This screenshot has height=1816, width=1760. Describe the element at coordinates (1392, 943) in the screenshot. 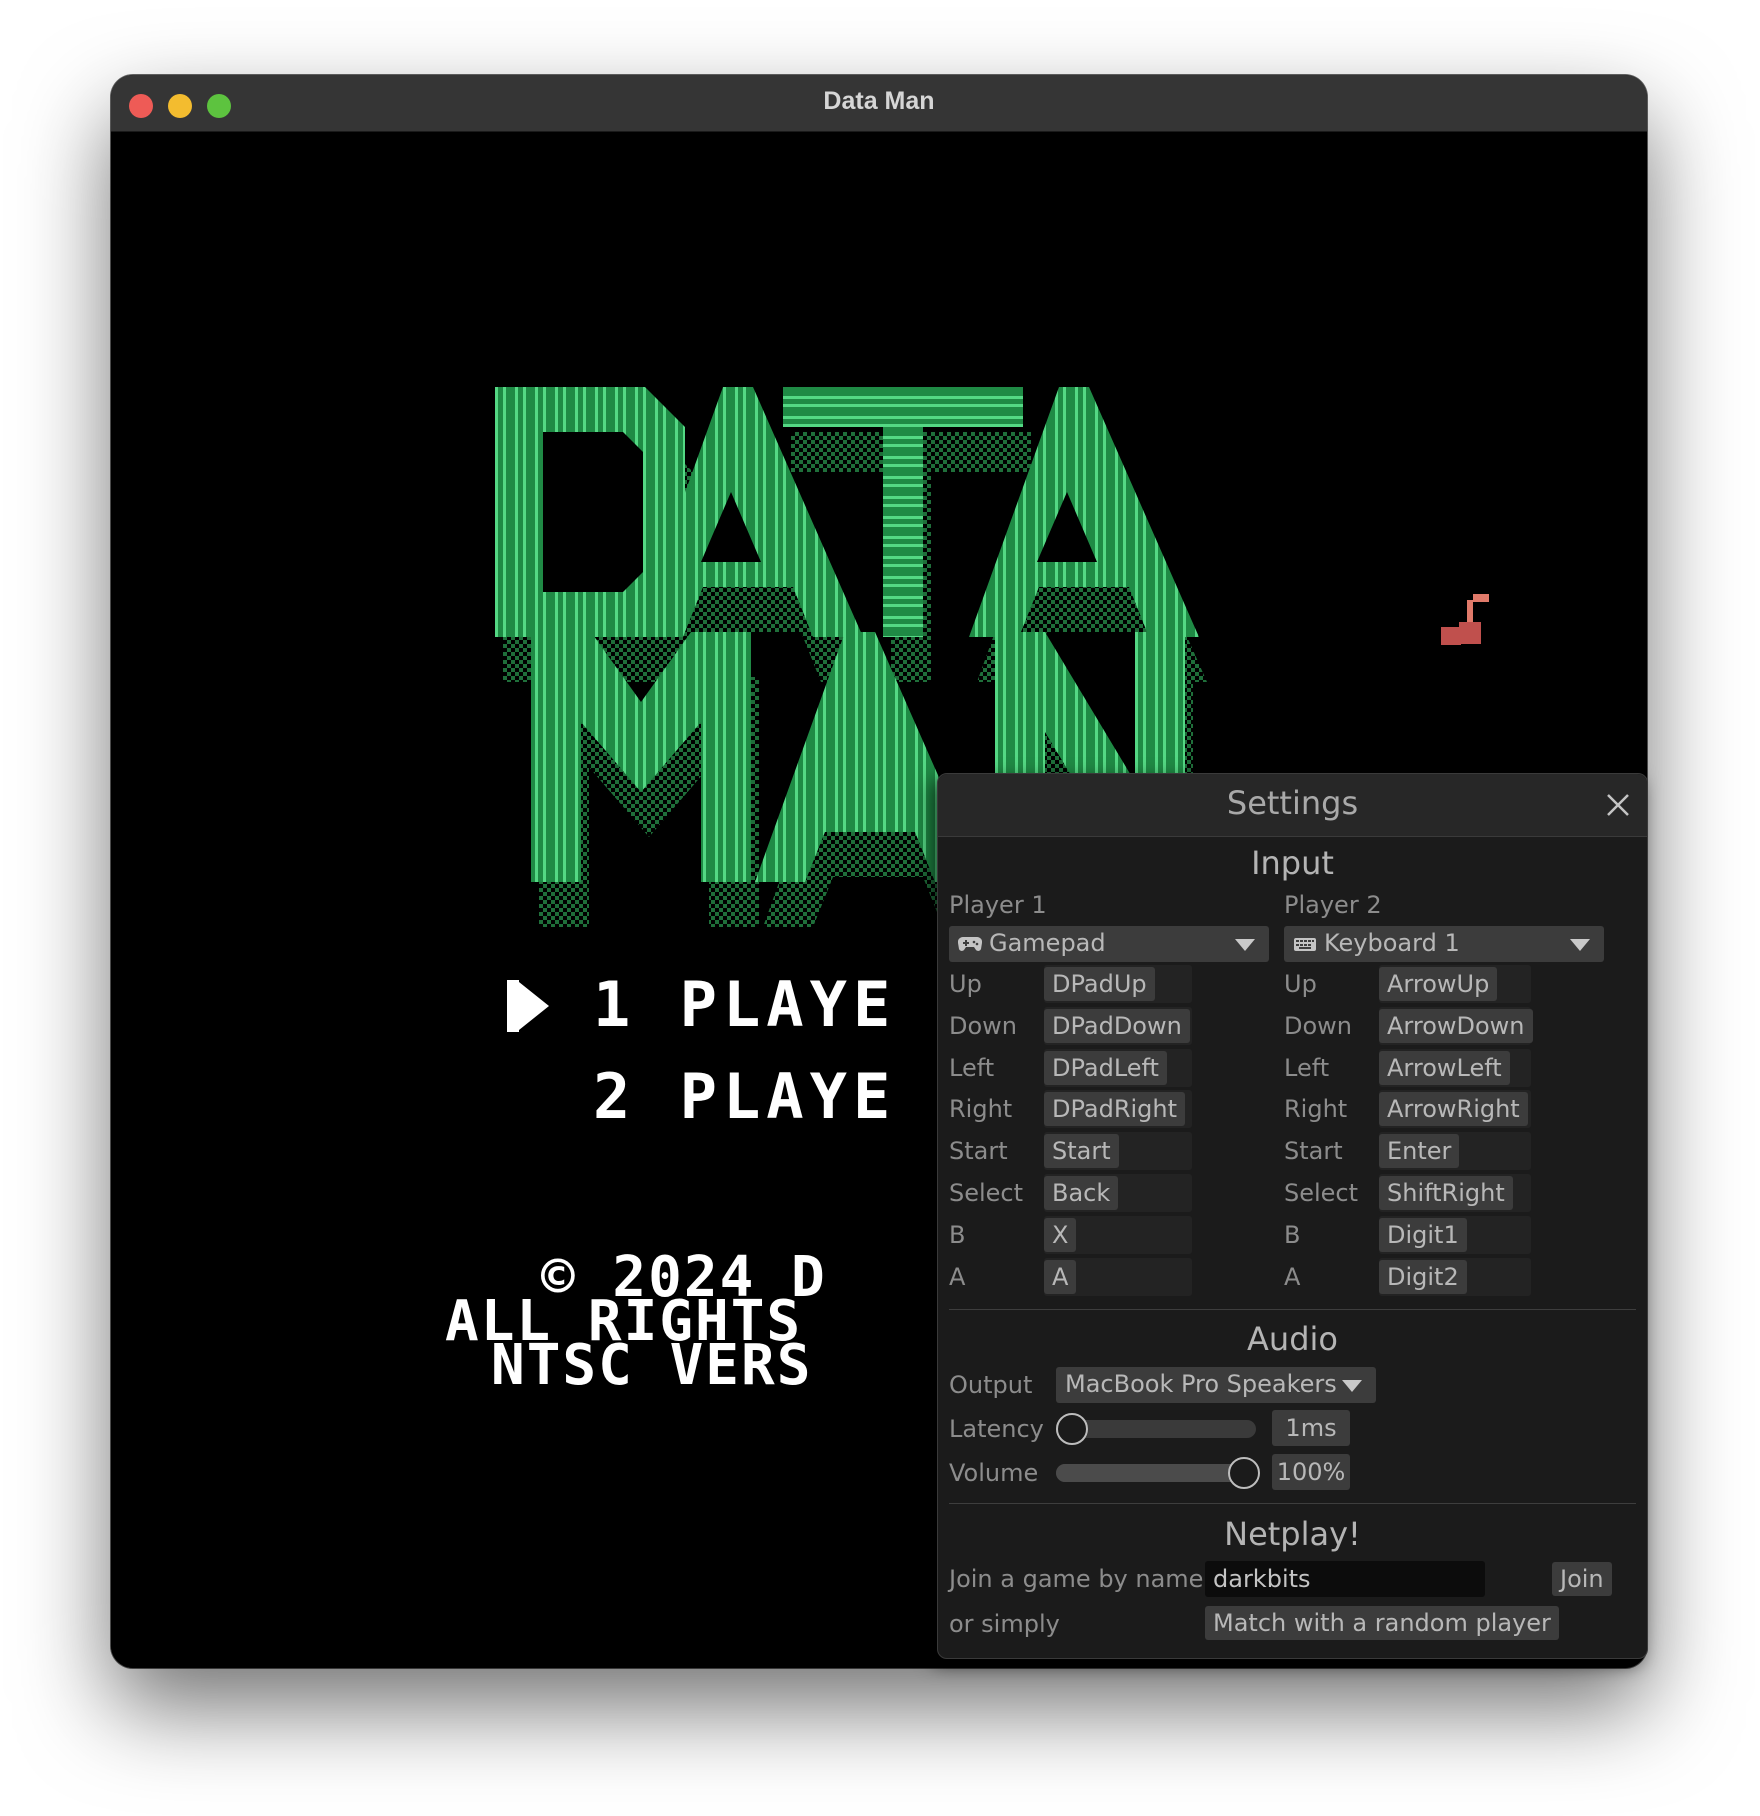

I see `player2-device-value: Keyboard 1` at that location.